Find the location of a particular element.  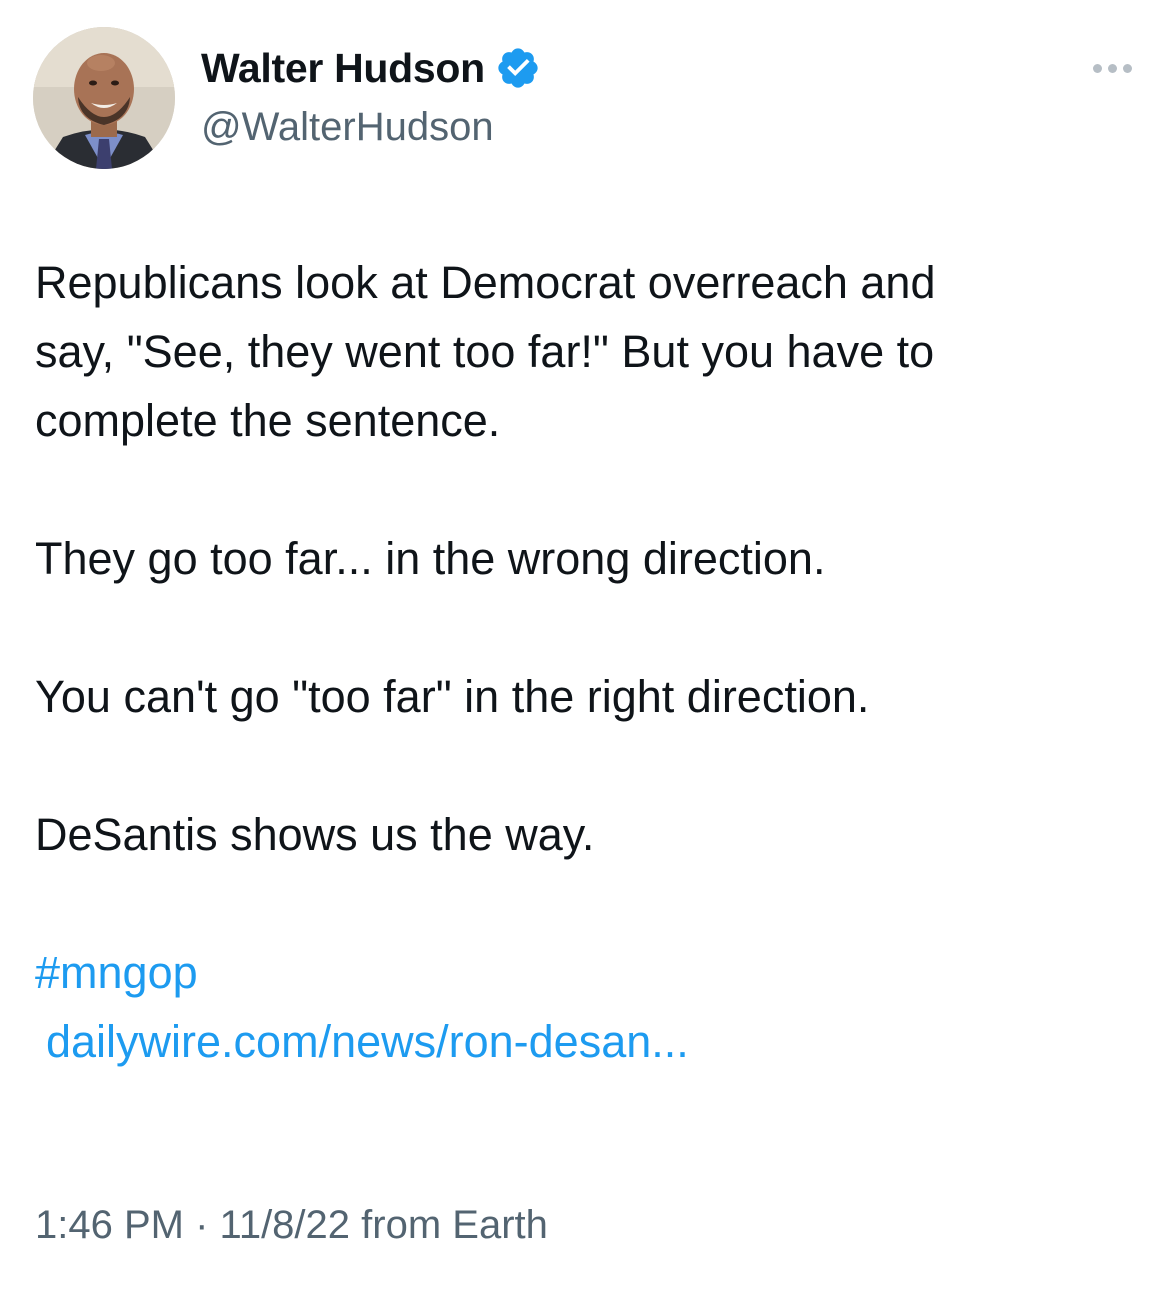

avatar-photo is located at coordinates (104, 98).